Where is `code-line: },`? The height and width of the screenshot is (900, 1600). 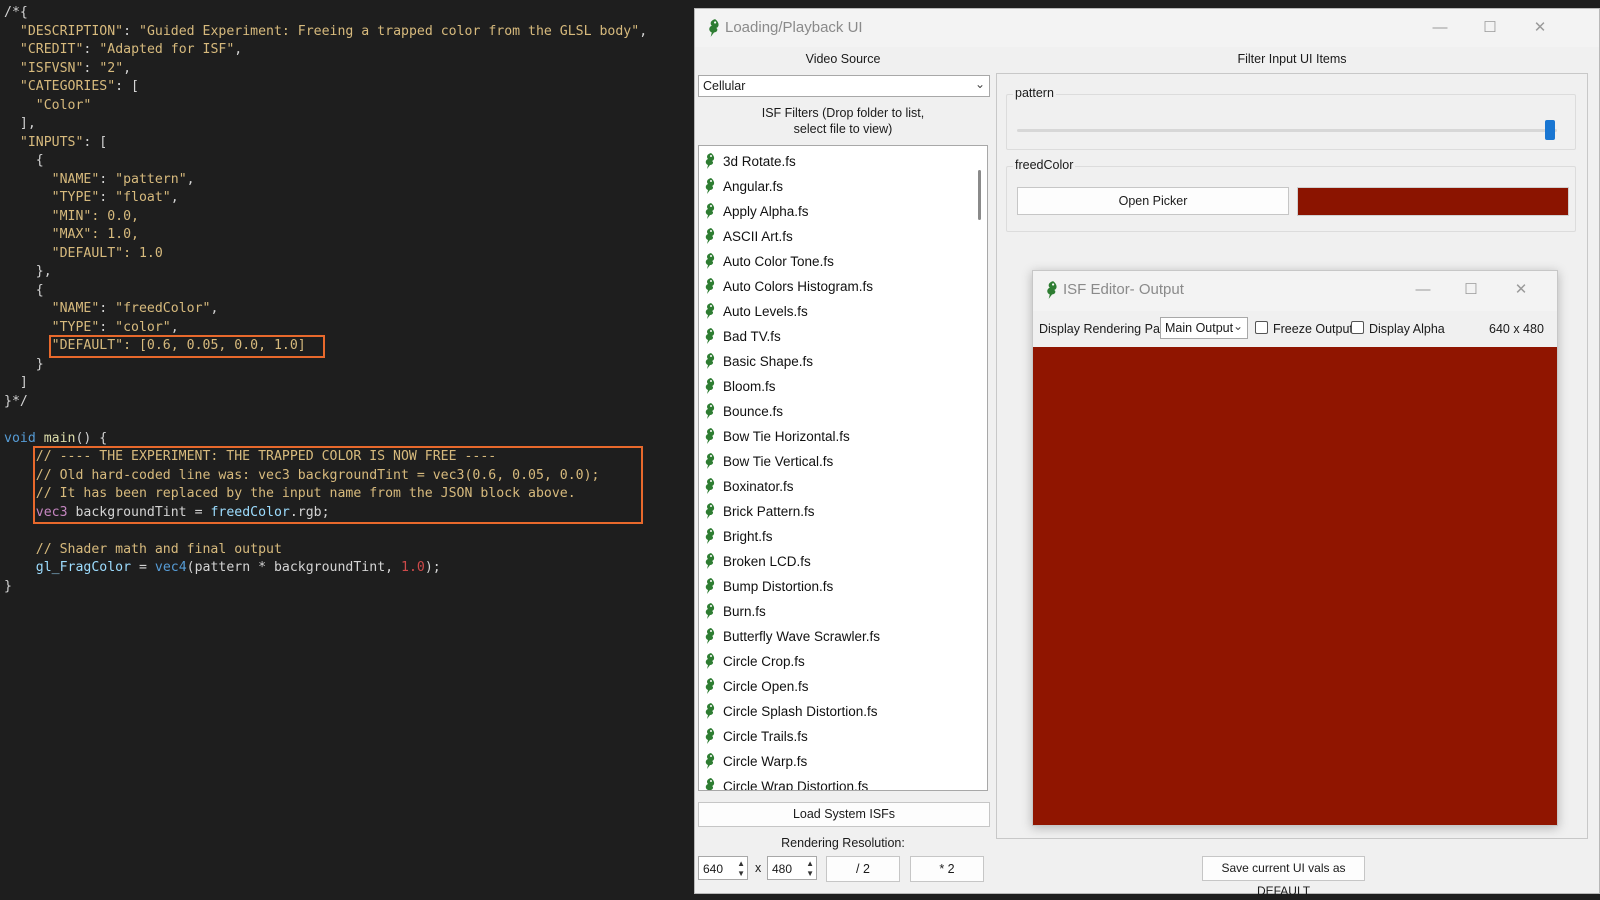
code-line: }, is located at coordinates (28, 272).